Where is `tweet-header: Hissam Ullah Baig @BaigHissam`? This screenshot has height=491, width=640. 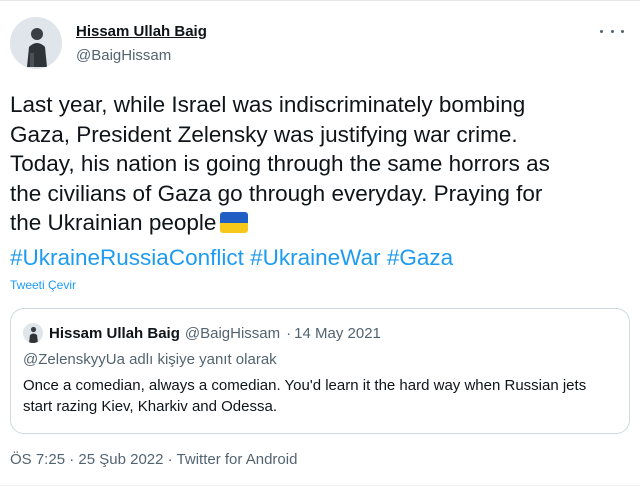
tweet-header: Hissam Ullah Baig @BaigHissam is located at coordinates (320, 45).